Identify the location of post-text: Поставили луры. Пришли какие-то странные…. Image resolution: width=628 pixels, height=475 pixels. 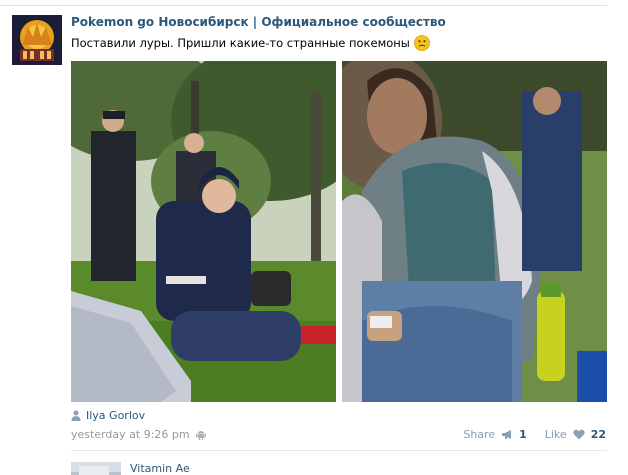
(250, 43).